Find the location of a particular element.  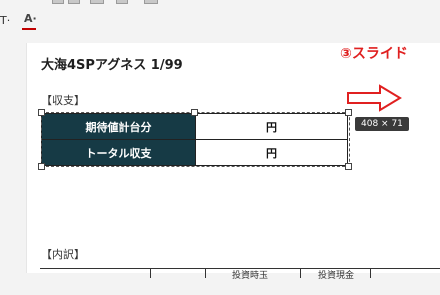

document-title: 大海4SPアグネス 1/99 is located at coordinates (112, 65).